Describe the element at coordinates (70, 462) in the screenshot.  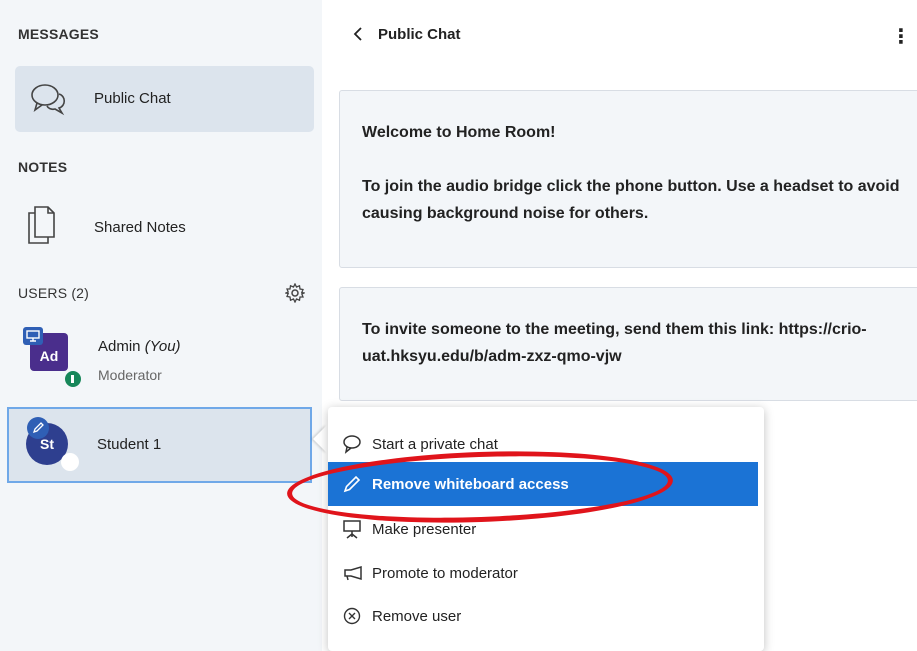
I see `status-dot-icon` at that location.